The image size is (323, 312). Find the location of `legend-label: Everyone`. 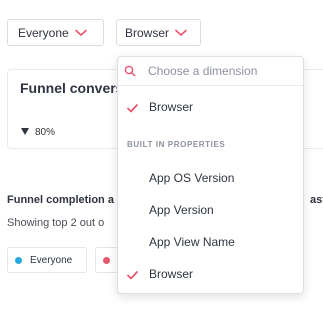

legend-label: Everyone is located at coordinates (51, 260).